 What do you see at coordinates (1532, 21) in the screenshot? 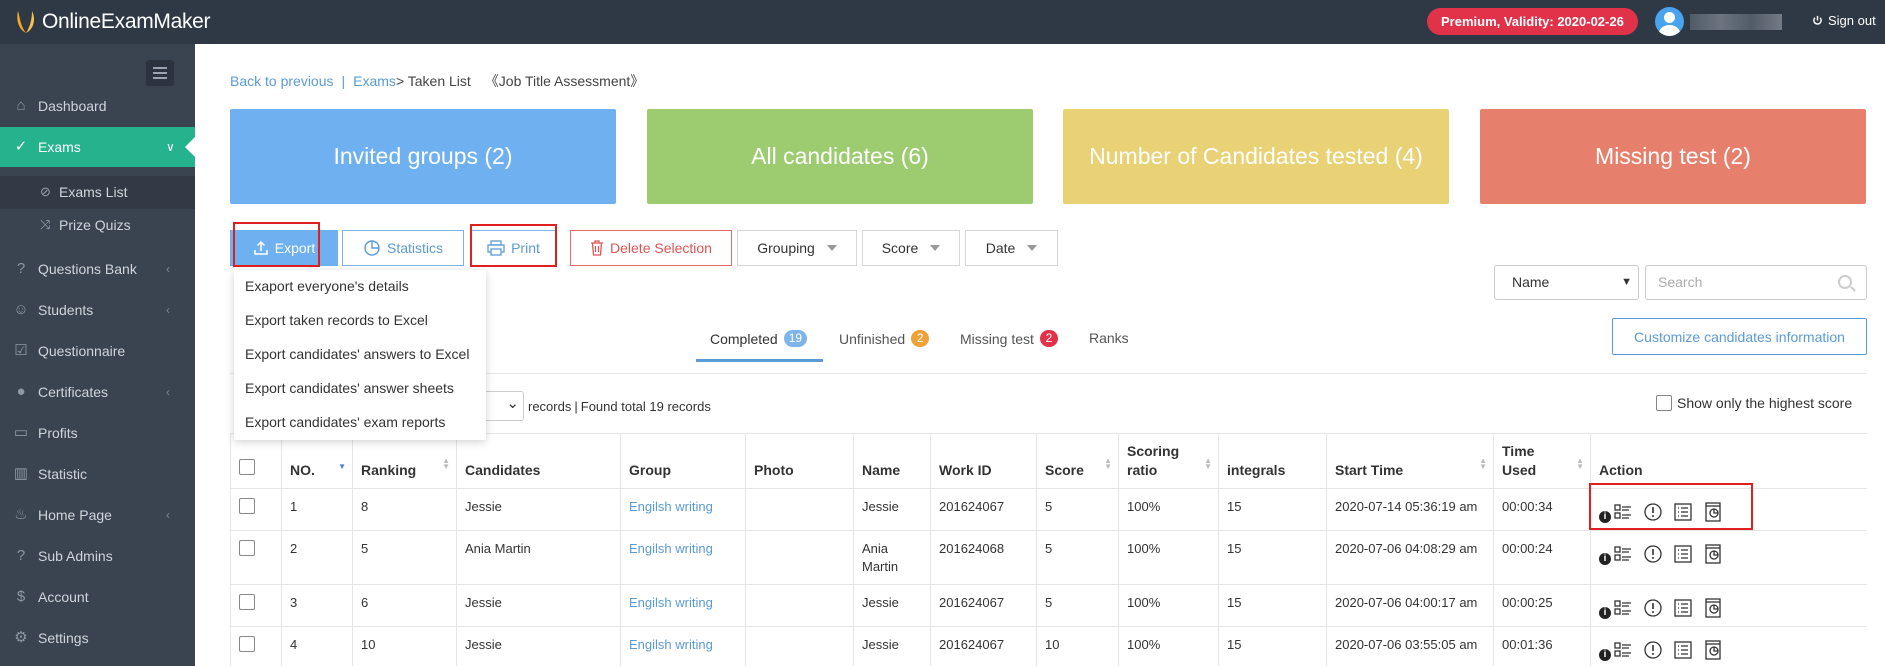
I see `premium-badge: Premium, Validity: 2020-02-26` at bounding box center [1532, 21].